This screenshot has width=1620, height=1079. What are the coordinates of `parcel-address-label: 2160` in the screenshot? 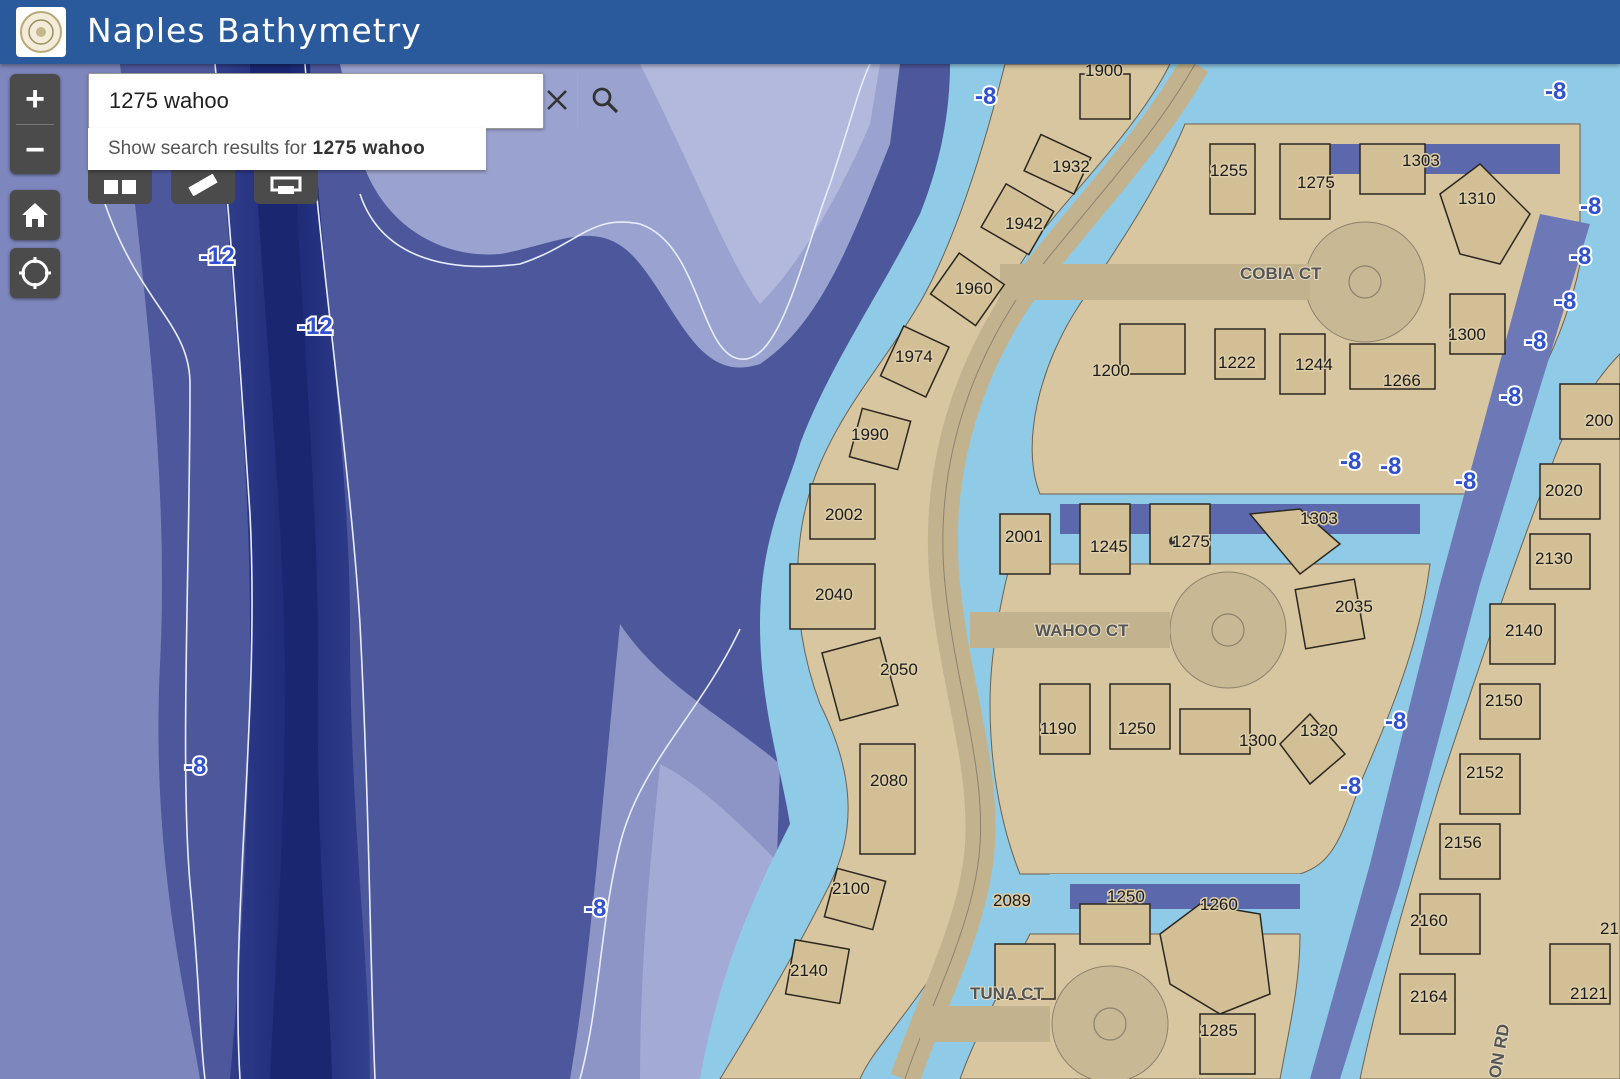 It's located at (1429, 920).